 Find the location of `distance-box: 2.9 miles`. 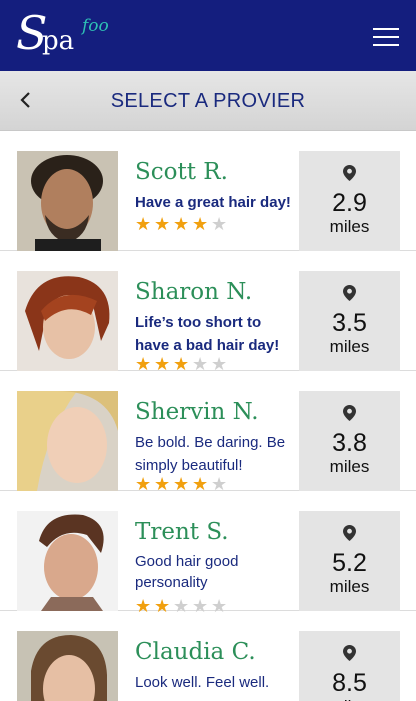

distance-box: 2.9 miles is located at coordinates (349, 201).